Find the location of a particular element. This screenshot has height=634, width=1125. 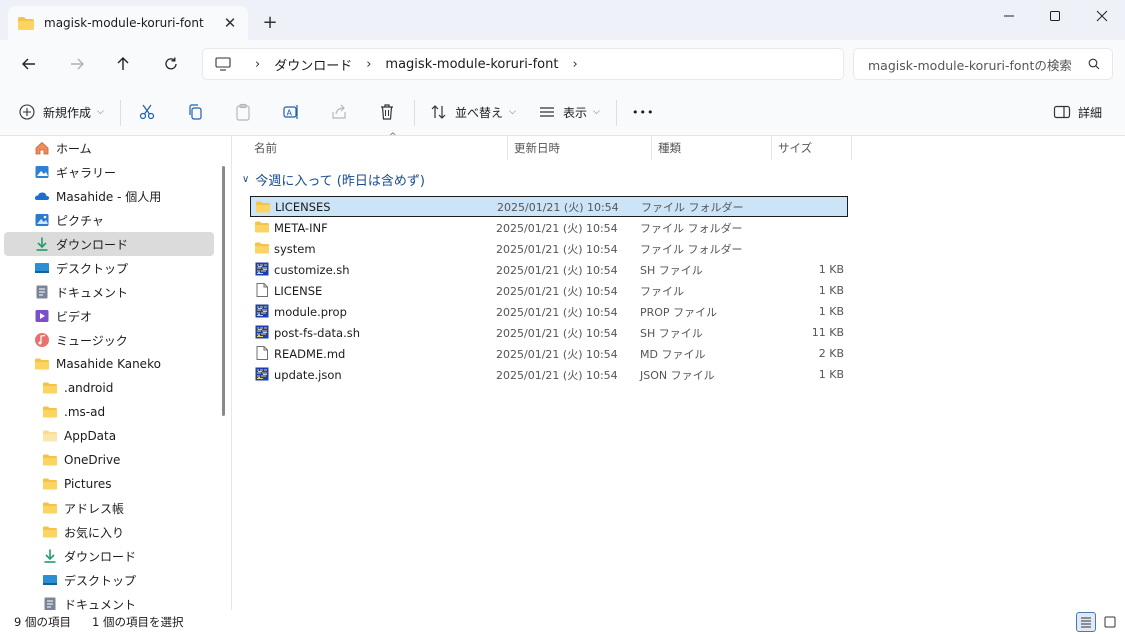

copy-button is located at coordinates (195, 112).